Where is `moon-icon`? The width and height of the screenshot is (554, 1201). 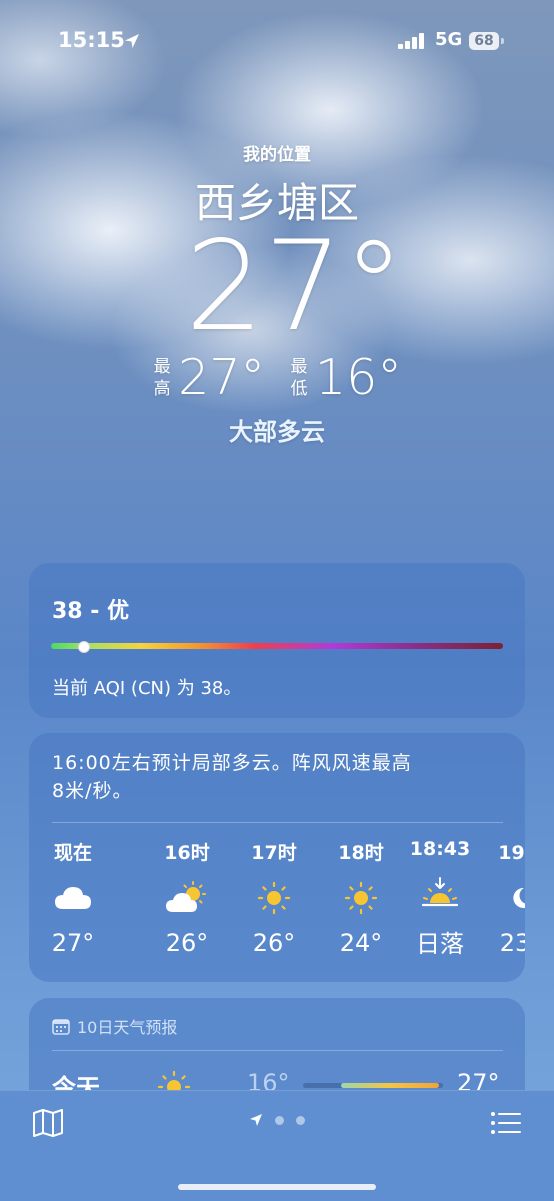
moon-icon is located at coordinates (519, 897).